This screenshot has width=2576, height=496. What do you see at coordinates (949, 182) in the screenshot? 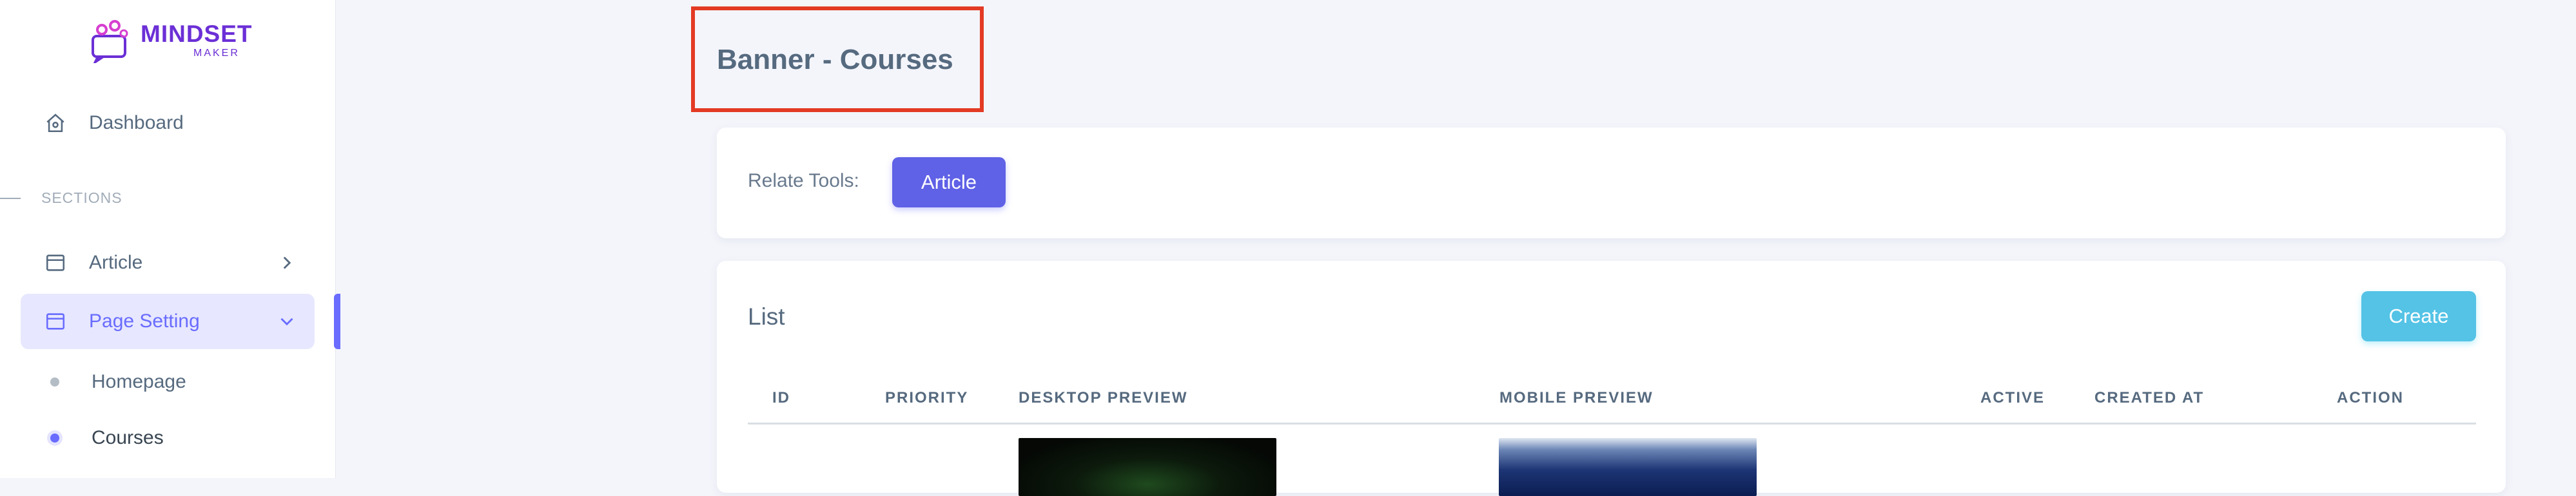
I see `article-button: Article` at bounding box center [949, 182].